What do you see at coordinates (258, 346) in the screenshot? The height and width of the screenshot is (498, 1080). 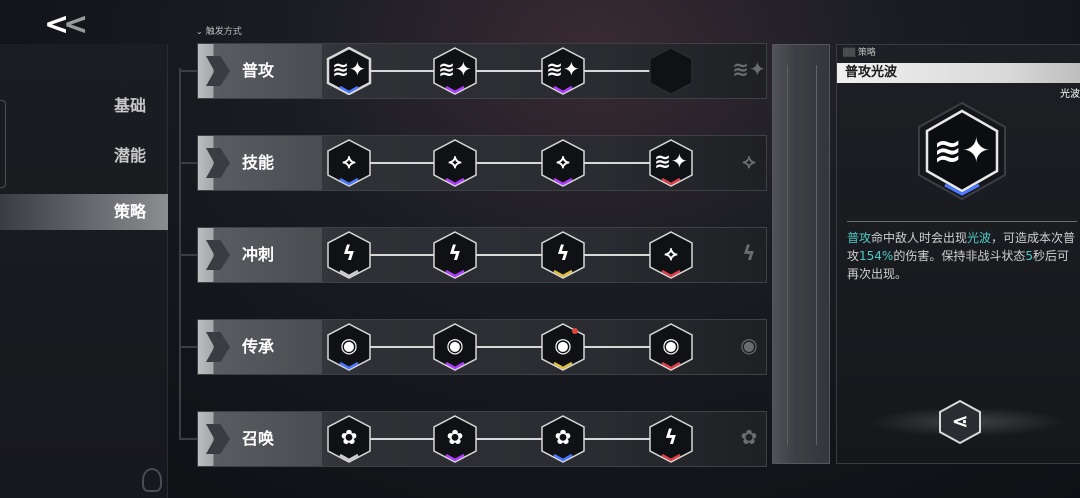 I see `row-label: 传承` at bounding box center [258, 346].